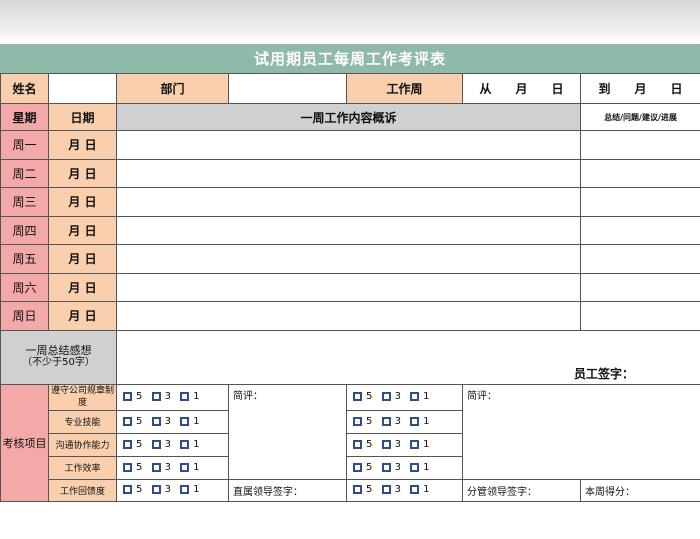  I want to click on name-label: 姓名, so click(24, 88).